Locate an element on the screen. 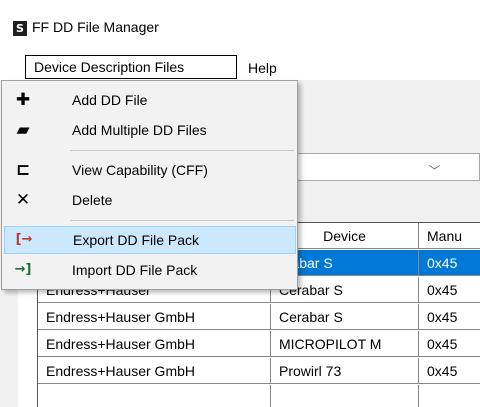  app-icon: S is located at coordinates (20, 28).